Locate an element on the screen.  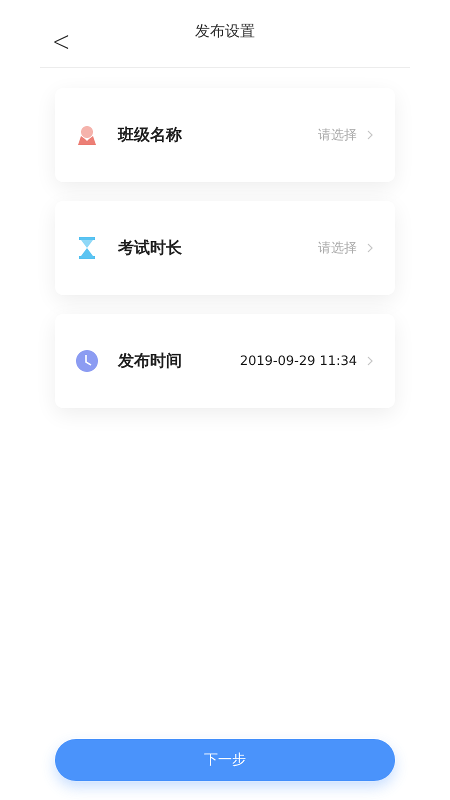
setting-value: 2019-09-29 11:34 is located at coordinates (298, 361).